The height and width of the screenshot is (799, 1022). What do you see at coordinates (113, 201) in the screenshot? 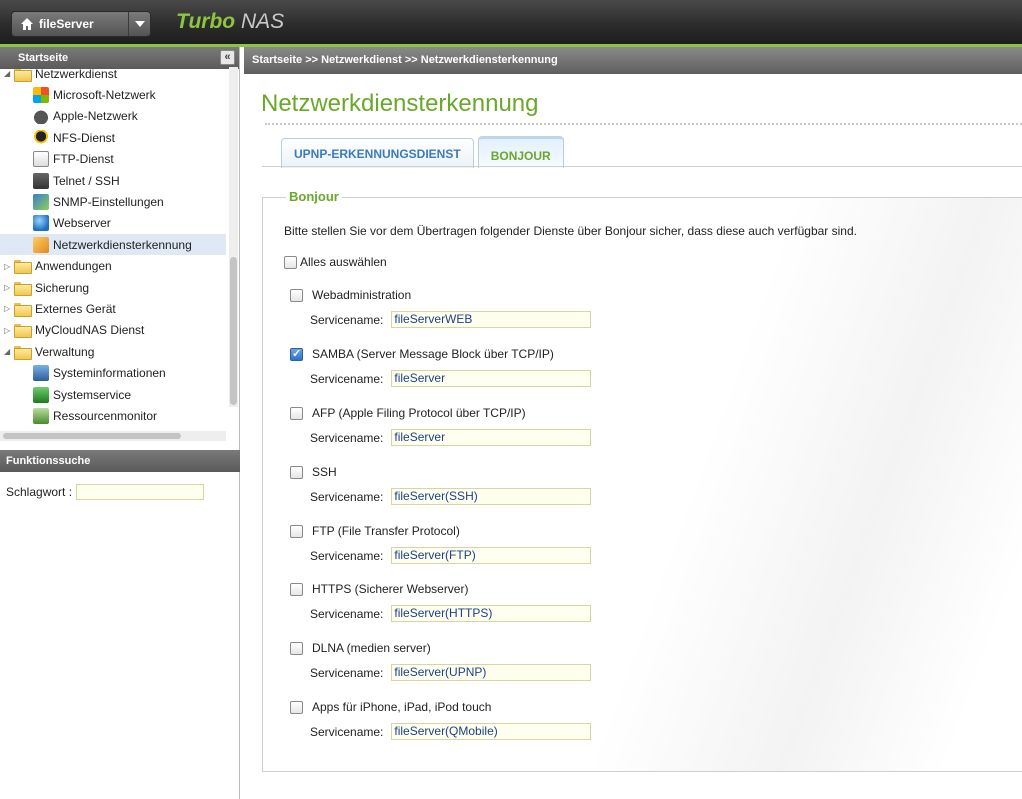
I see `sidebar-item: SNMP-Einstellungen` at bounding box center [113, 201].